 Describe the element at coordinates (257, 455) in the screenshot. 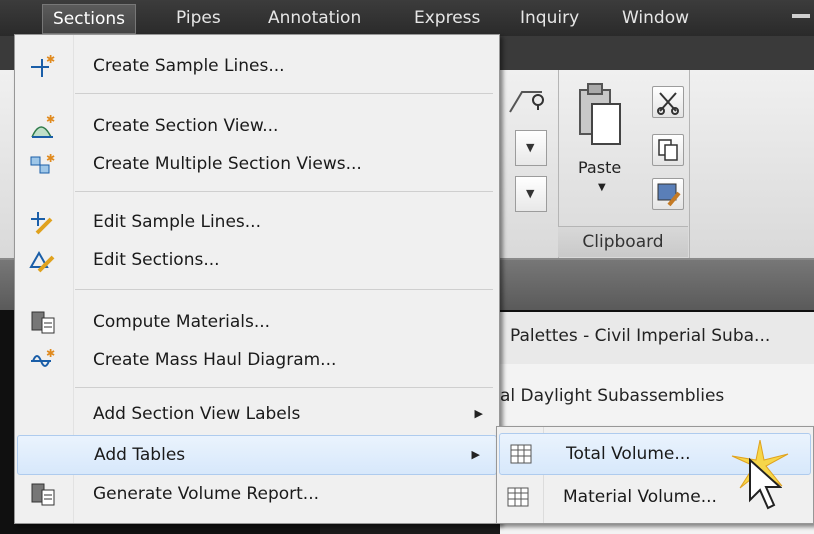

I see `menu-item-add-tables: Add Tables ▶` at that location.